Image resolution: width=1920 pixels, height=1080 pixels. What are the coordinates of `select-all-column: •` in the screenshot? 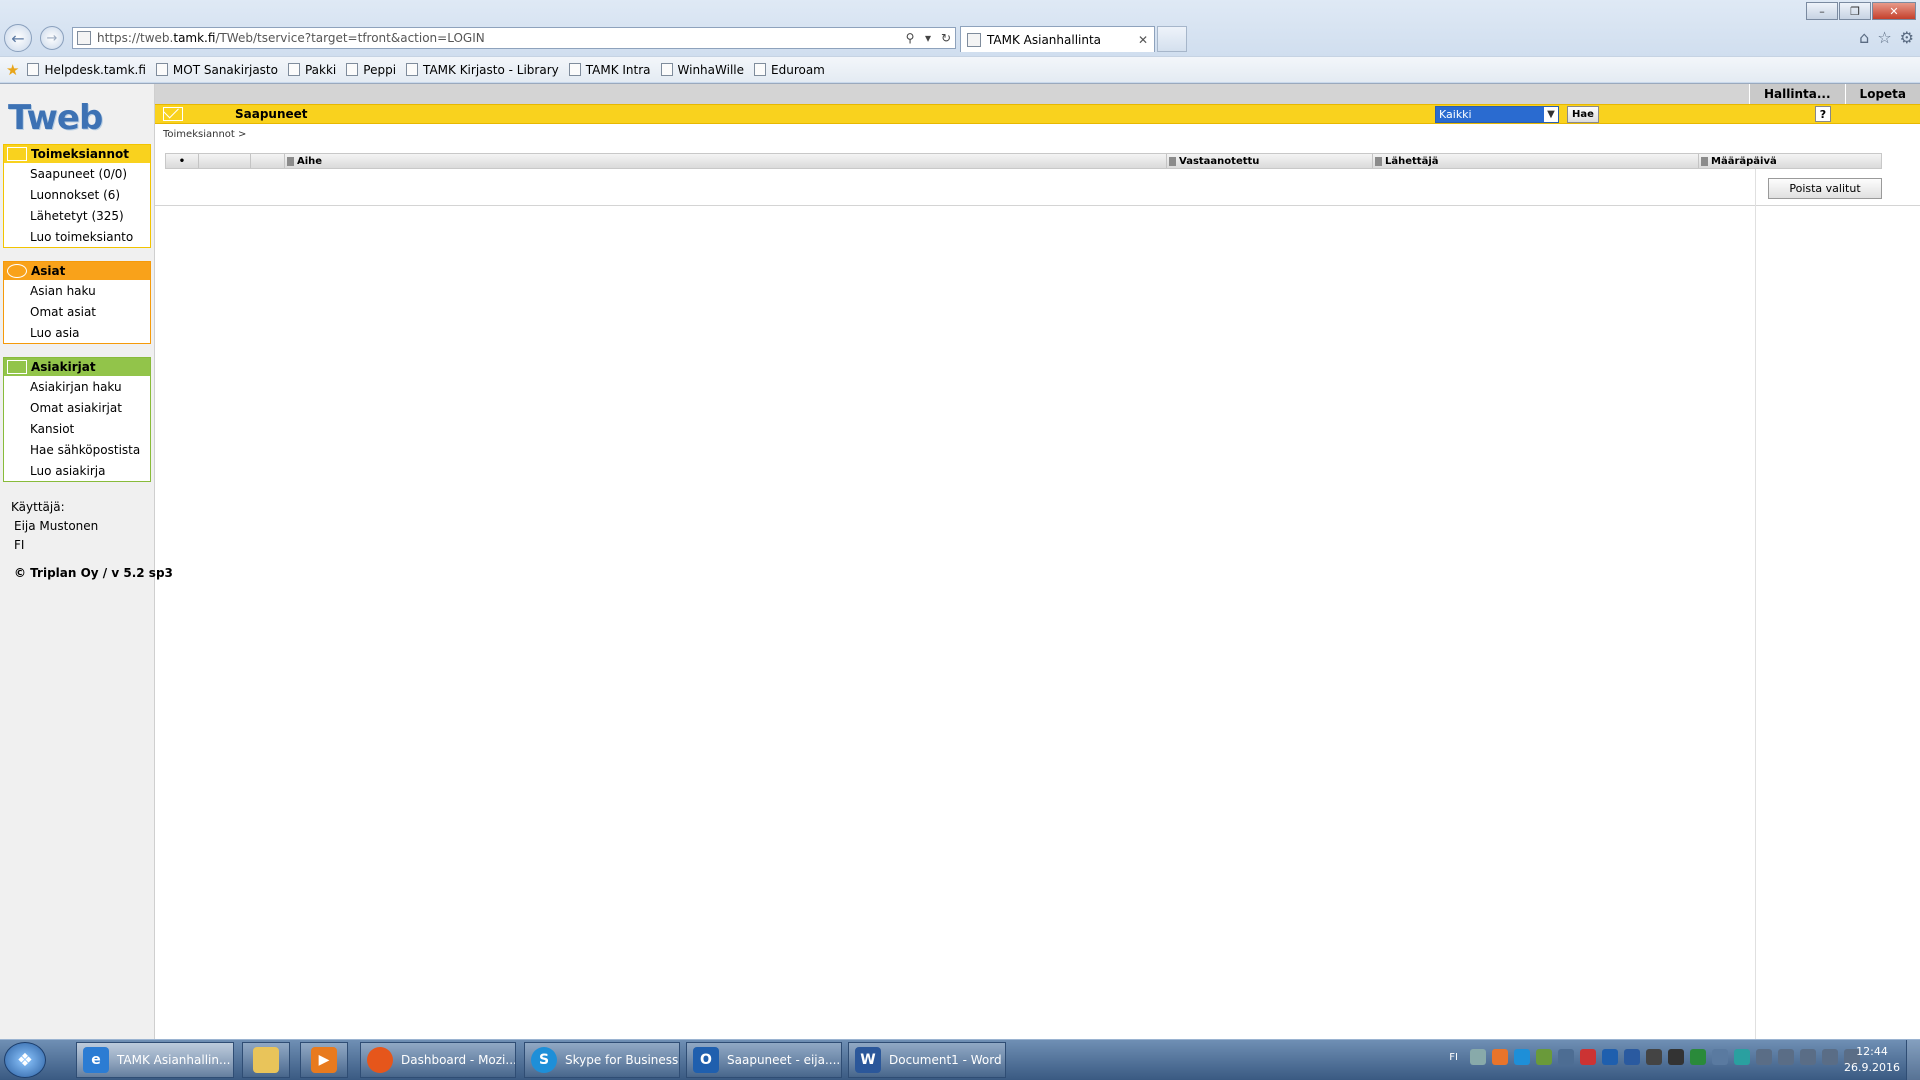 It's located at (182, 161).